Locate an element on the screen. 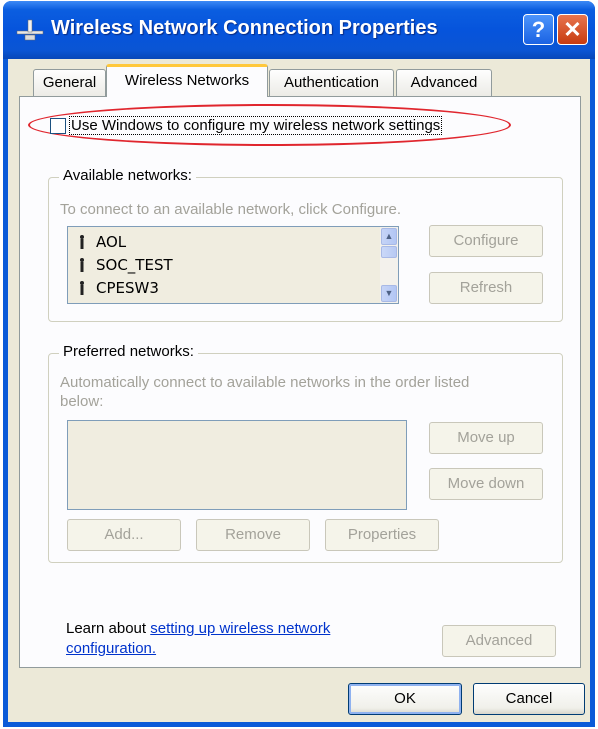 This screenshot has height=729, width=598. preferred-instruction-line2: below: is located at coordinates (82, 401).